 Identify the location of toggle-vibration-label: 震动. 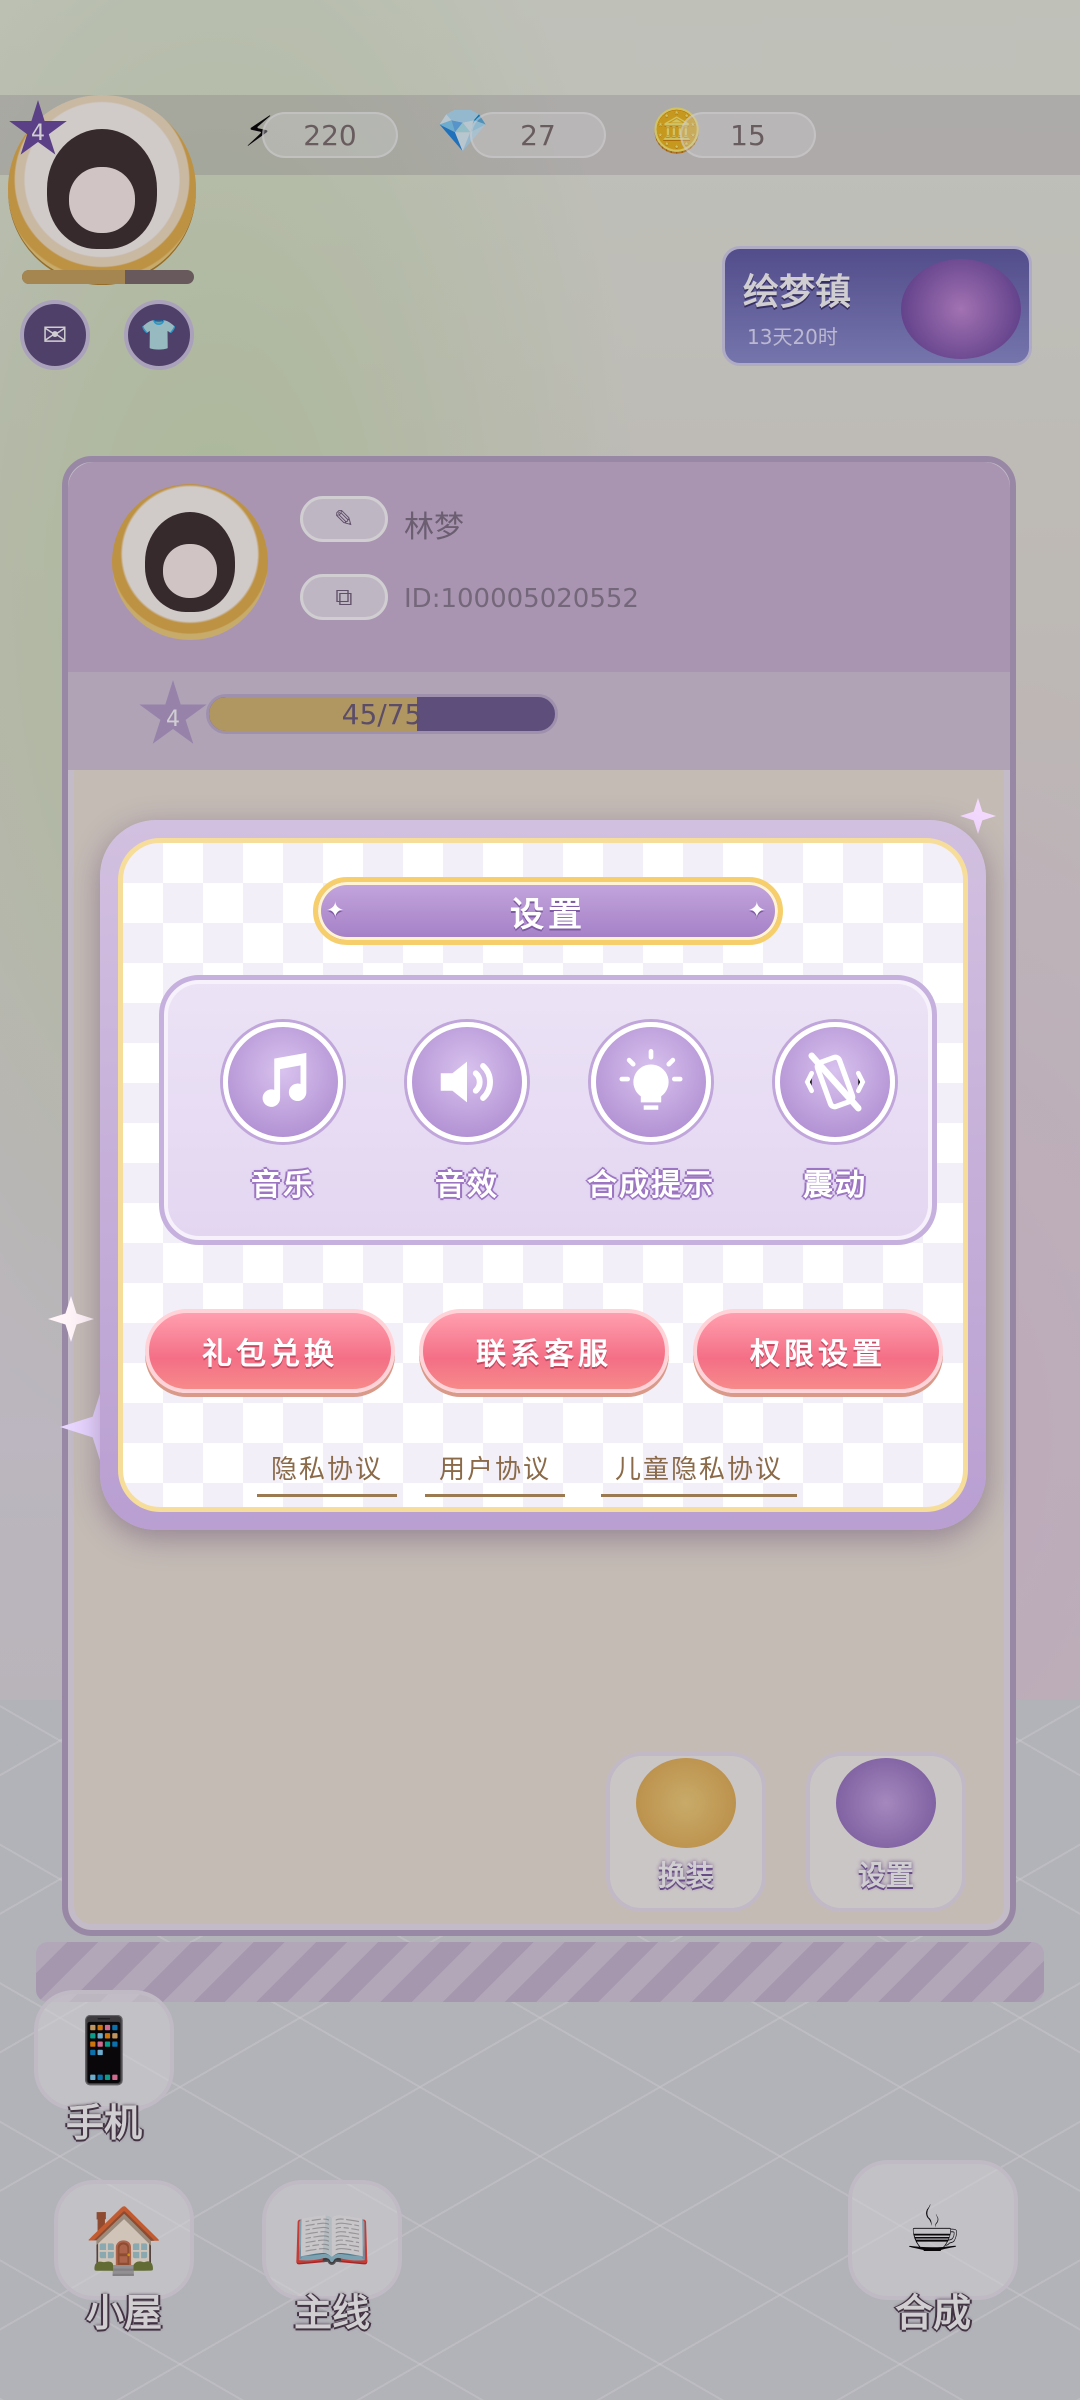
(835, 1185).